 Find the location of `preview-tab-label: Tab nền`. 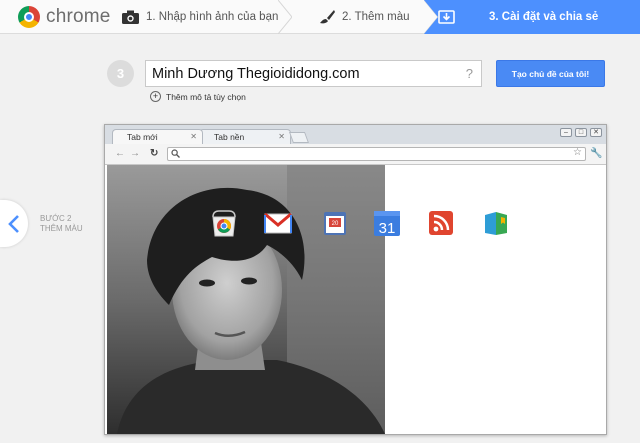

preview-tab-label: Tab nền is located at coordinates (229, 137).